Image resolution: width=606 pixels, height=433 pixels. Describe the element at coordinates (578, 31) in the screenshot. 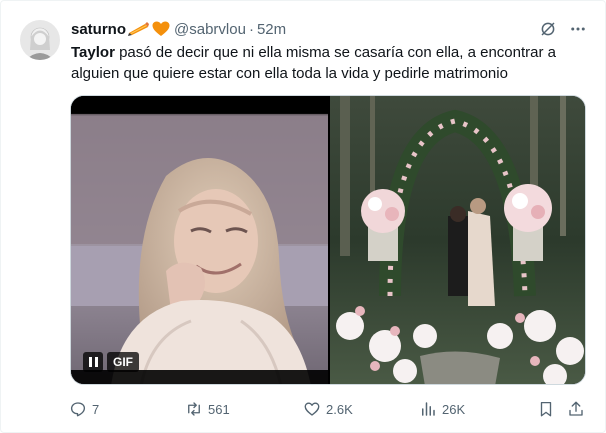

I see `more-icon` at that location.